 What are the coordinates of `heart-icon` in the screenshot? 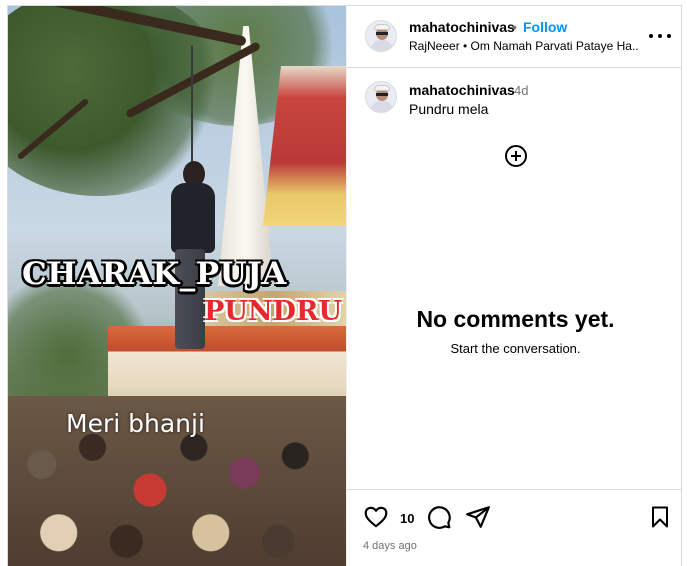 It's located at (376, 517).